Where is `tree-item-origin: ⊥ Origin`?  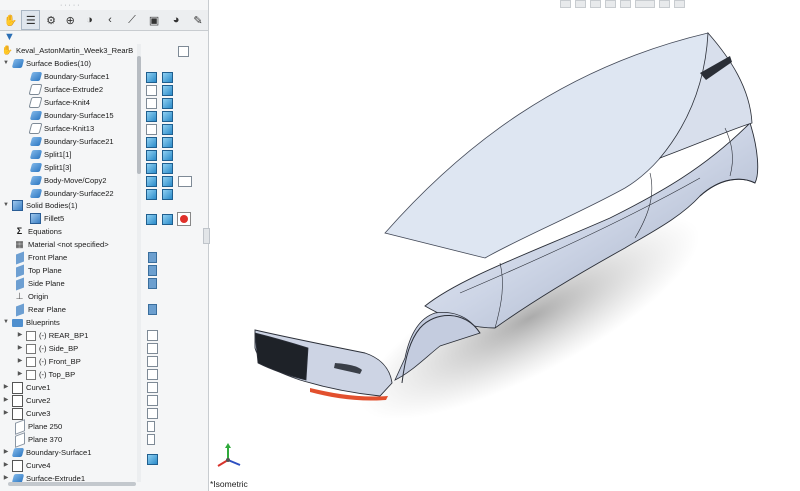
tree-item-origin: ⊥ Origin is located at coordinates (31, 296).